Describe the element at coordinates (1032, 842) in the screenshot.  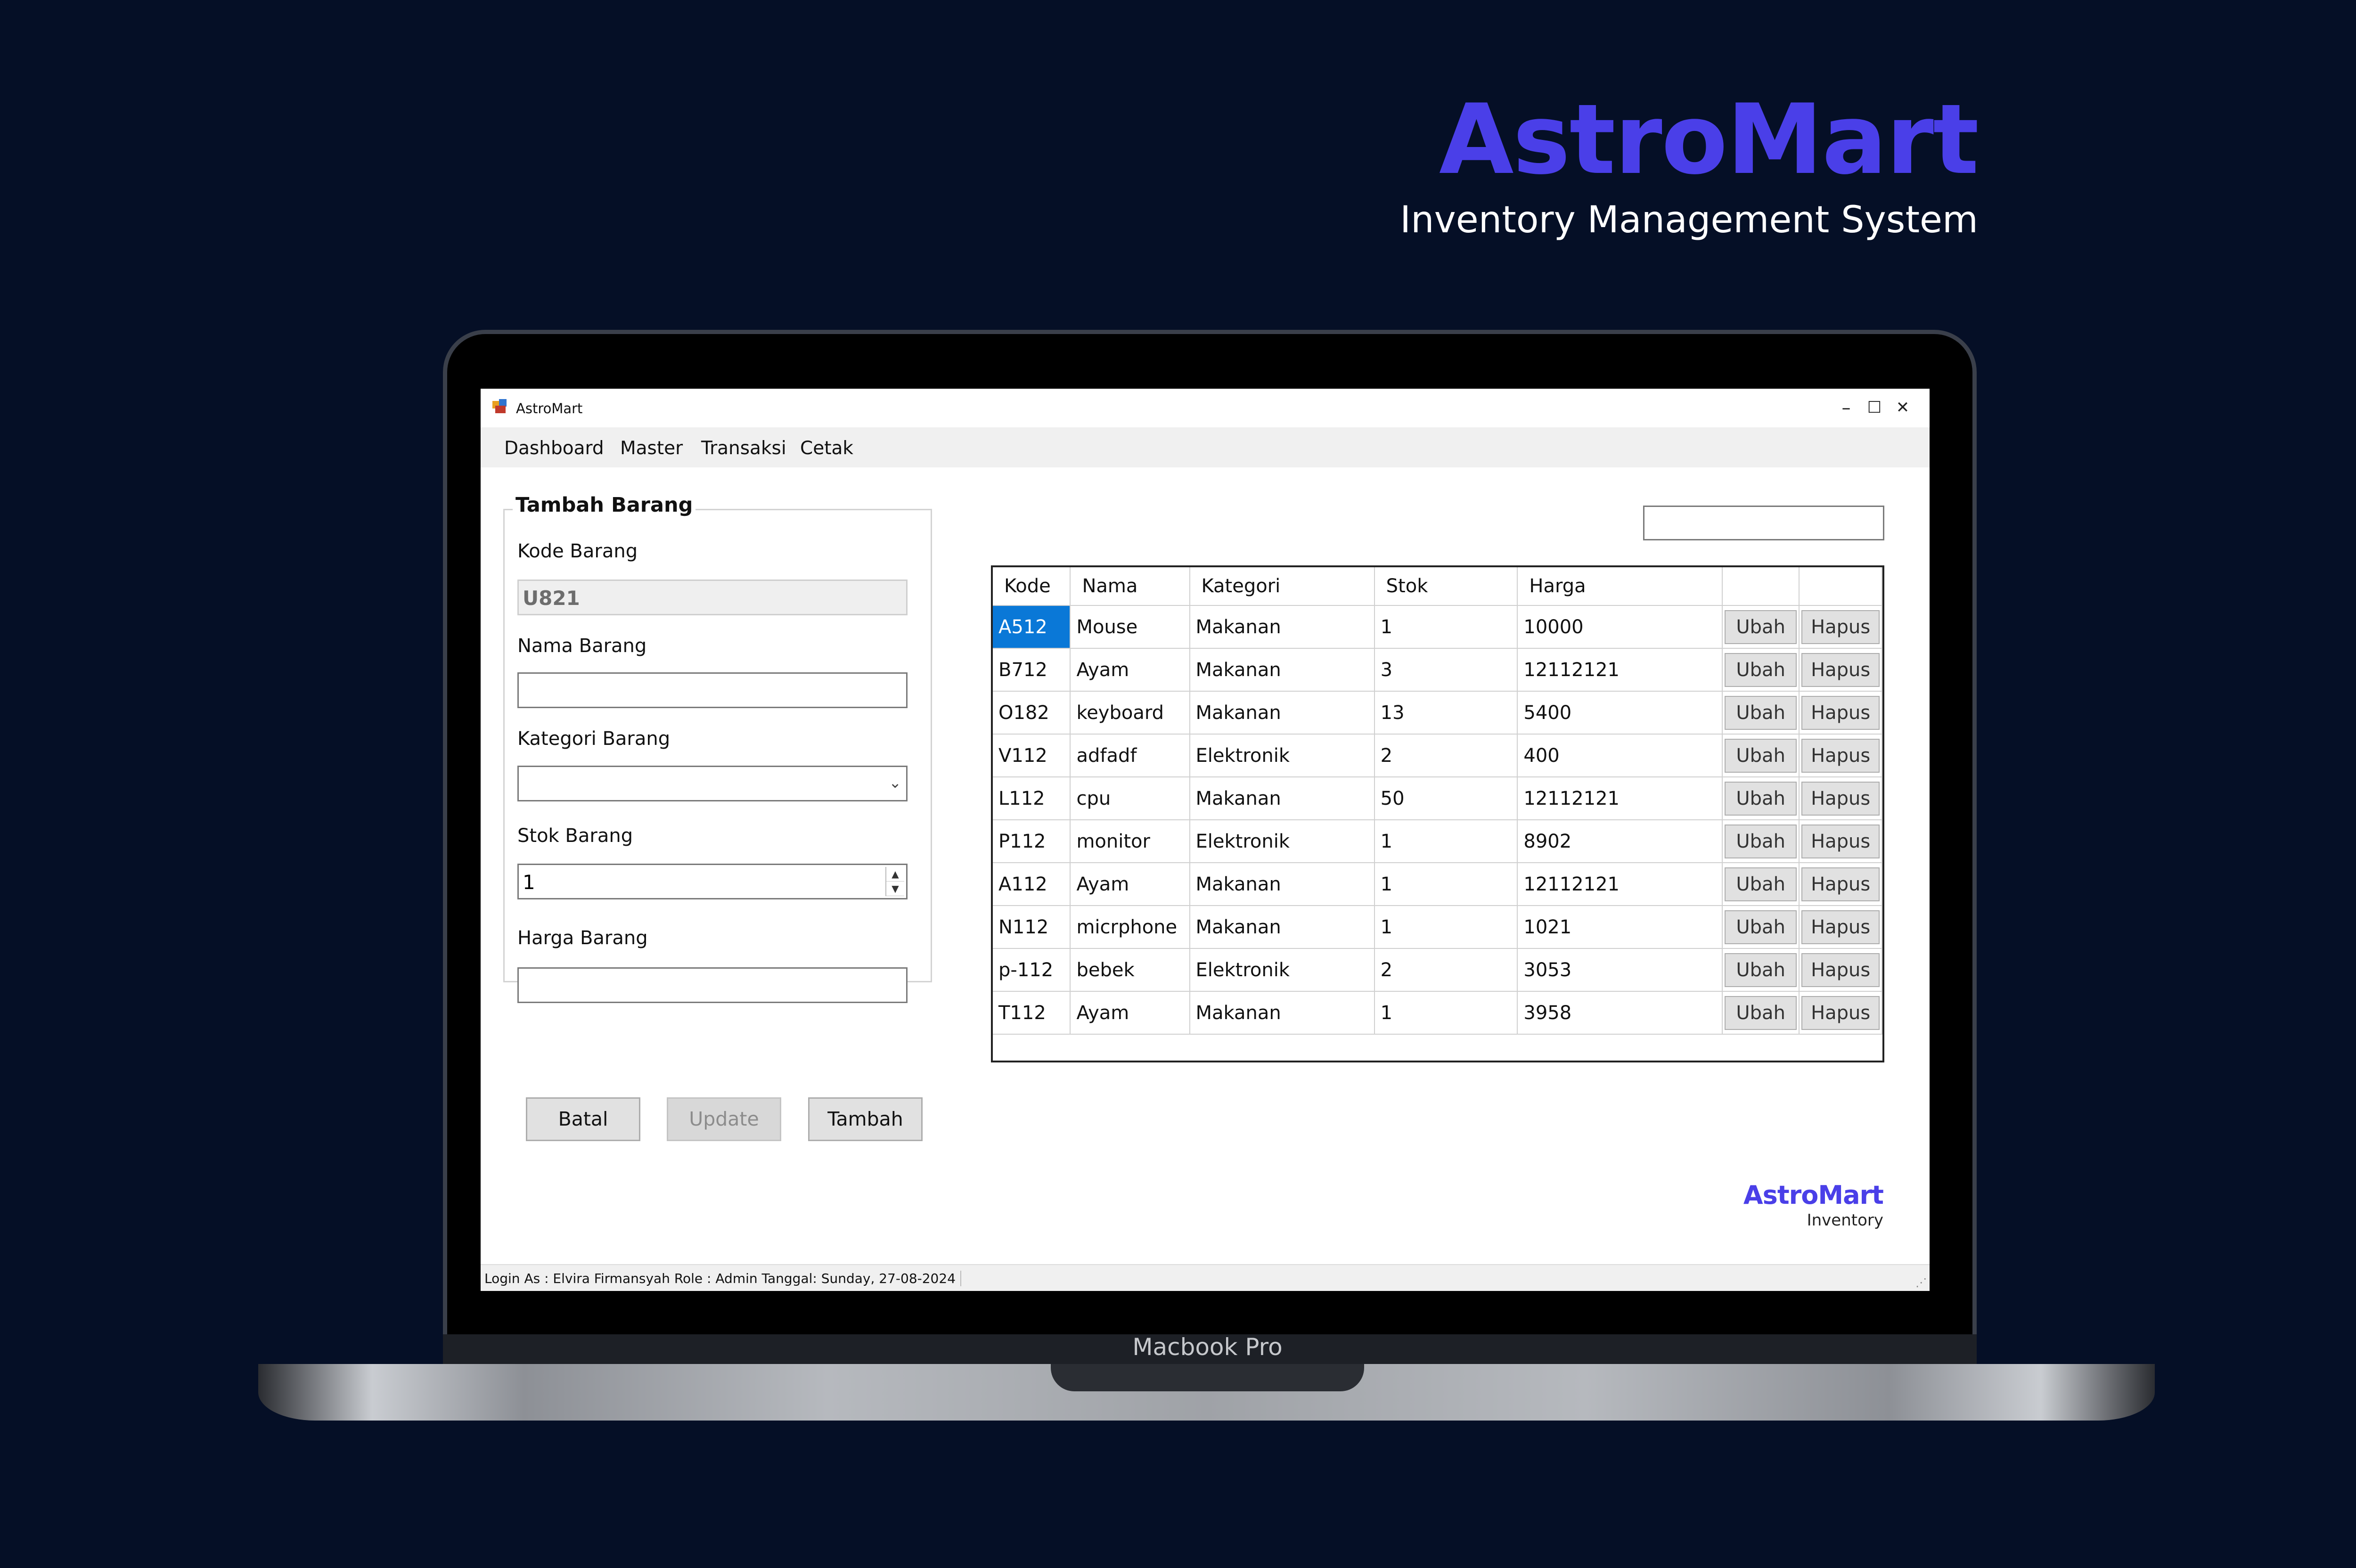
I see `cell-kode: P112` at that location.